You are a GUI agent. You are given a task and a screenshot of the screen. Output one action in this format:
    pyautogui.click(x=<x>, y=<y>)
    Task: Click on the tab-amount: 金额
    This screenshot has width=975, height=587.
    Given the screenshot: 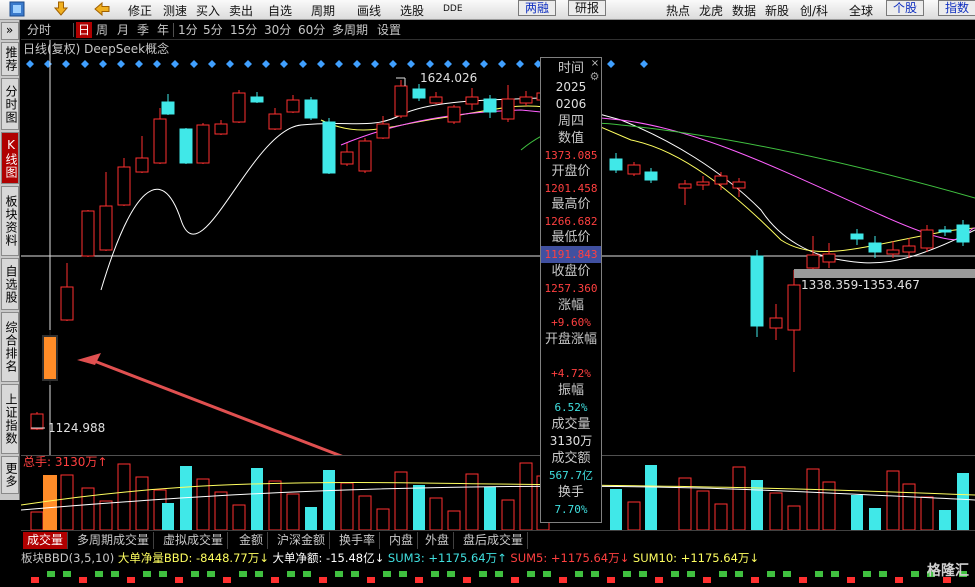 What is the action you would take?
    pyautogui.click(x=252, y=540)
    